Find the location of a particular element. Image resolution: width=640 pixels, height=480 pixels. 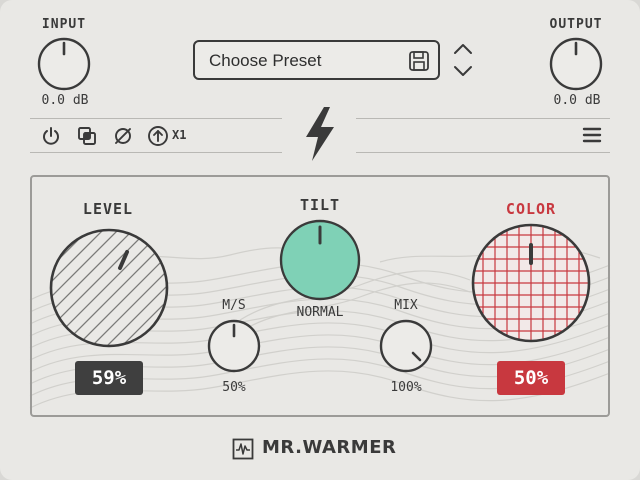

input-knob is located at coordinates (64, 64).